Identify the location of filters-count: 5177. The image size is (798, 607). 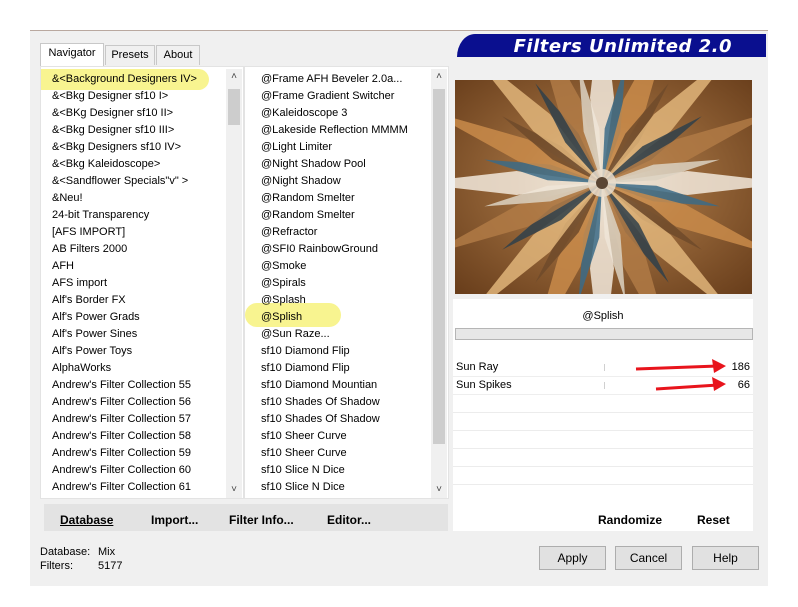
(110, 566).